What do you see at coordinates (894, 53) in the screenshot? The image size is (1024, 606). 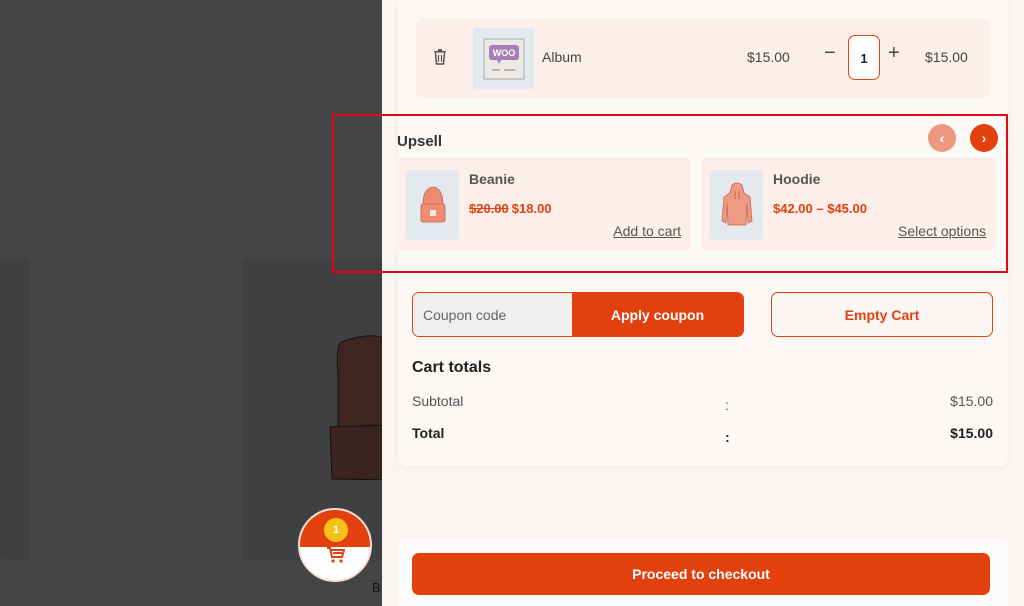 I see `quantity-increase-button: +` at bounding box center [894, 53].